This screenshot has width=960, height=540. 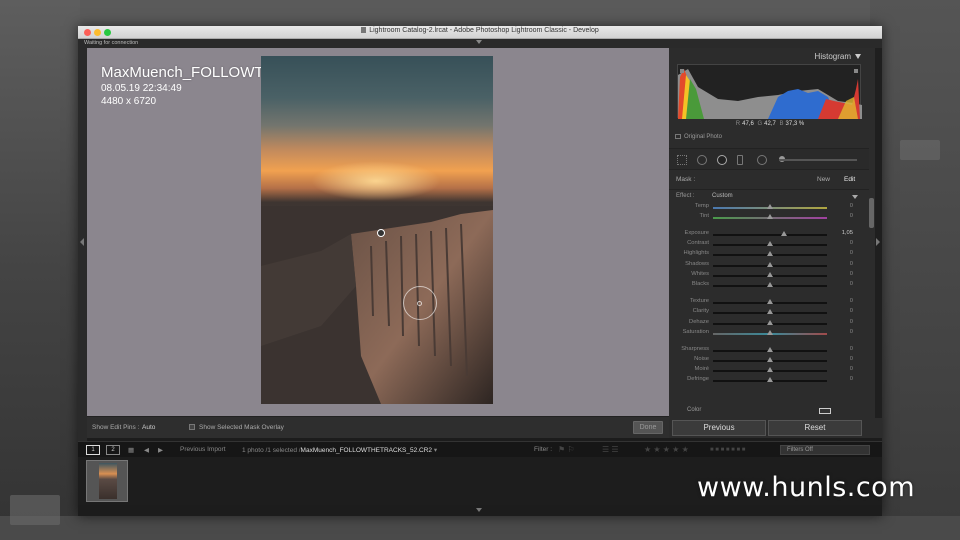 What do you see at coordinates (203, 449) in the screenshot?
I see `source-label: Previous Import` at bounding box center [203, 449].